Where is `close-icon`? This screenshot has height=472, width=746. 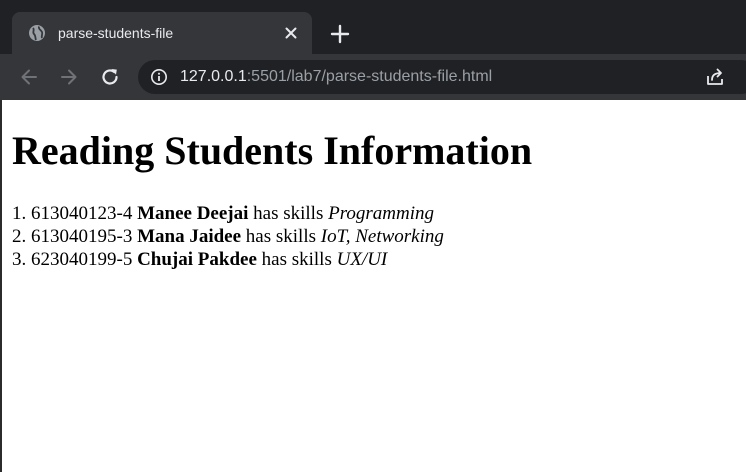 close-icon is located at coordinates (291, 33).